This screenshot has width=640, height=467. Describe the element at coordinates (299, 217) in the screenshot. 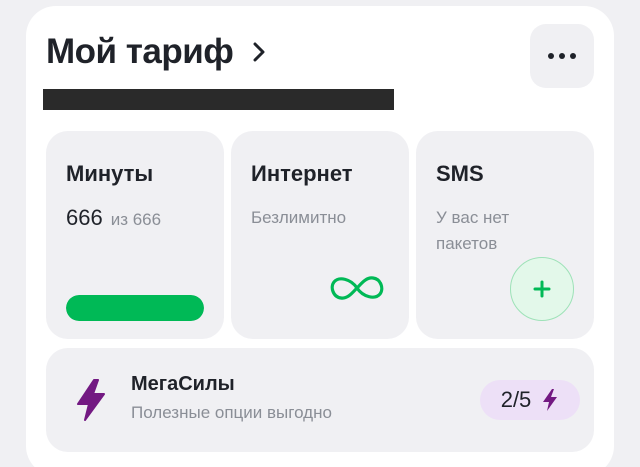

I see `internet-status: Безлимитно` at that location.